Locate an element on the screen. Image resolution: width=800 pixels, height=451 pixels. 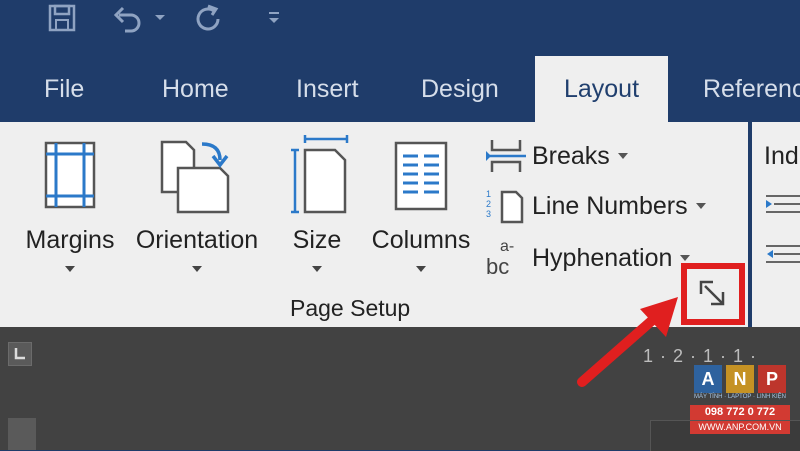
tab-selector-icon is located at coordinates (20, 354).